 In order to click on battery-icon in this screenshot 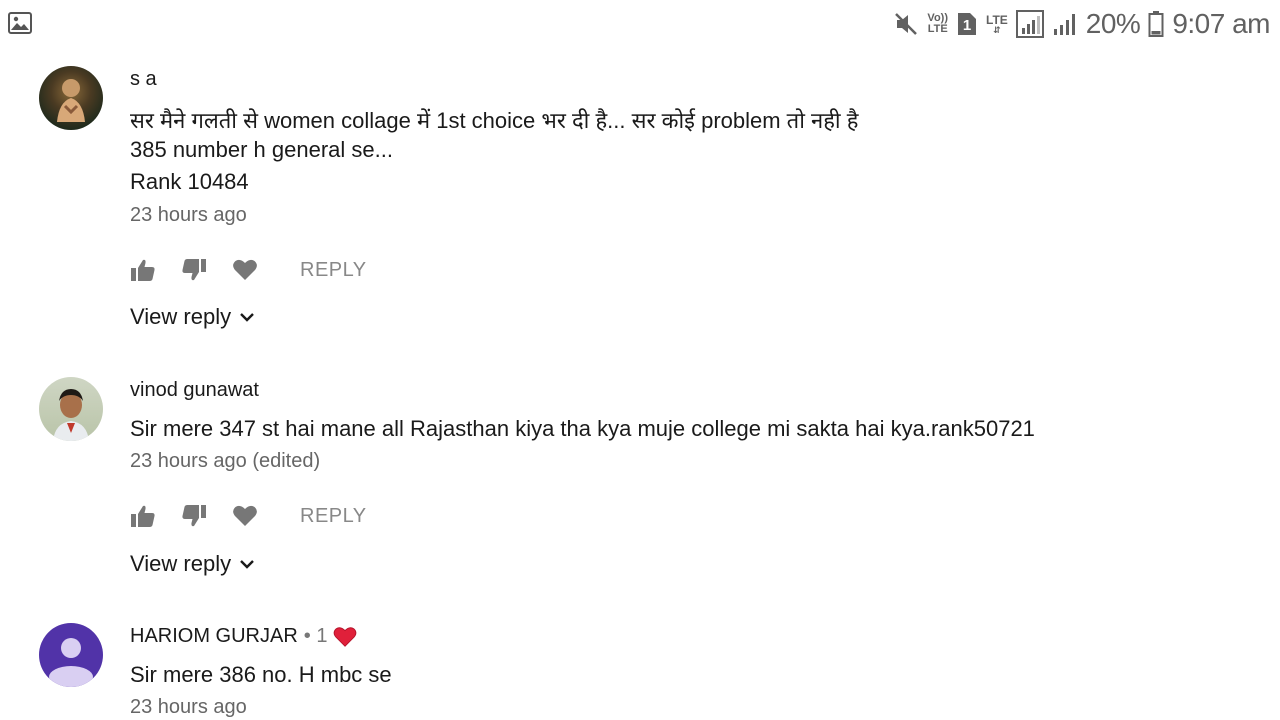, I will do `click(1156, 24)`.